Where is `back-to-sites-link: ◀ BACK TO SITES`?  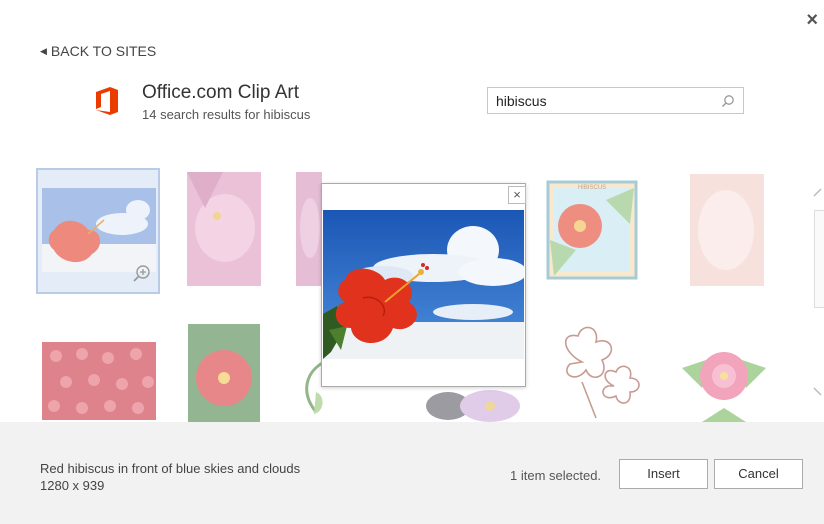
back-to-sites-link: ◀ BACK TO SITES is located at coordinates (98, 51).